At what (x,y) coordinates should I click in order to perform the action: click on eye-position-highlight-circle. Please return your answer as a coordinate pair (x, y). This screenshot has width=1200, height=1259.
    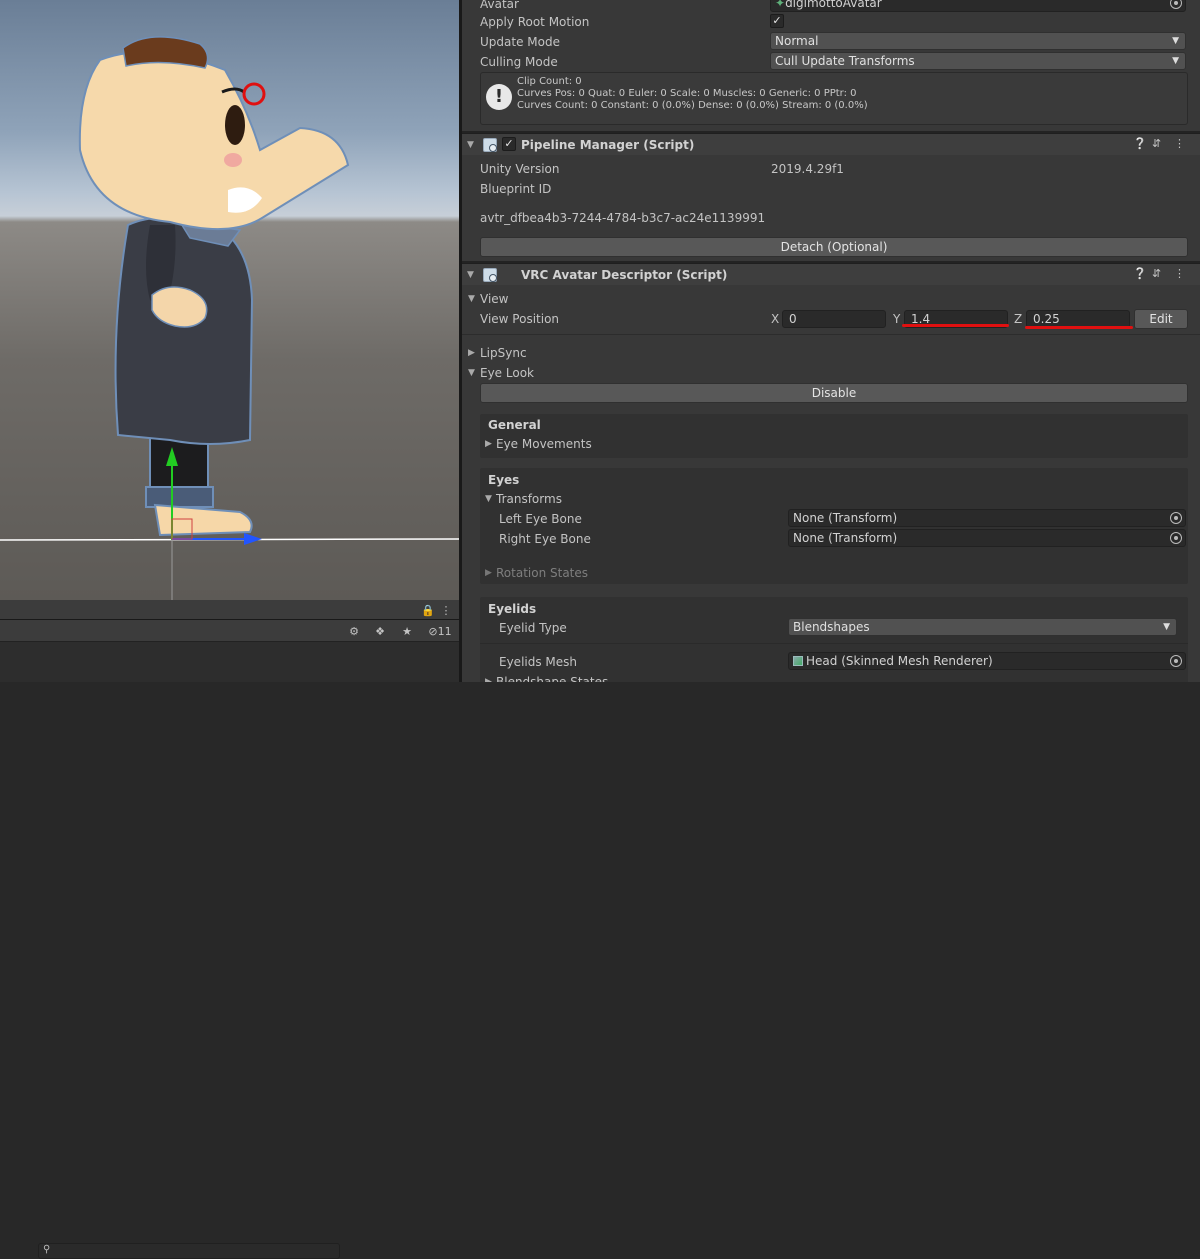
    Looking at the image, I should click on (254, 94).